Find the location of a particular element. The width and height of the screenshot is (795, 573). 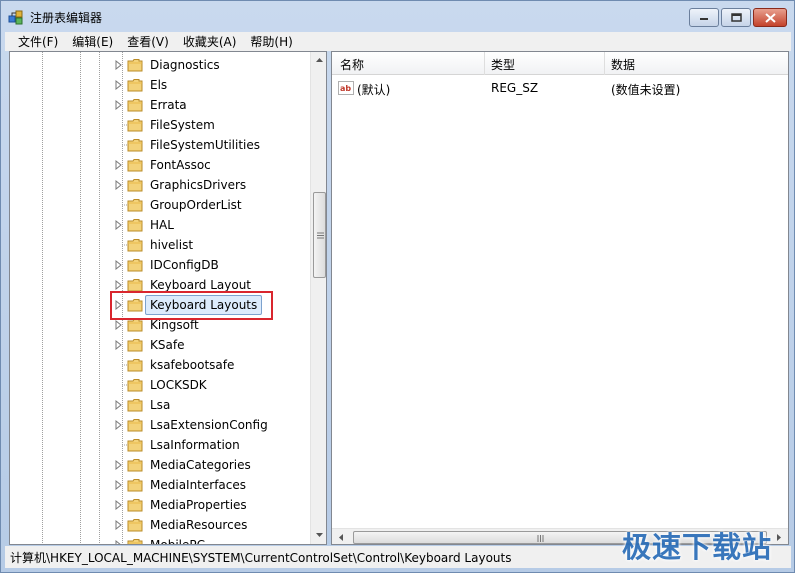

menu-favorites: 收藏夹(A) is located at coordinates (210, 41).